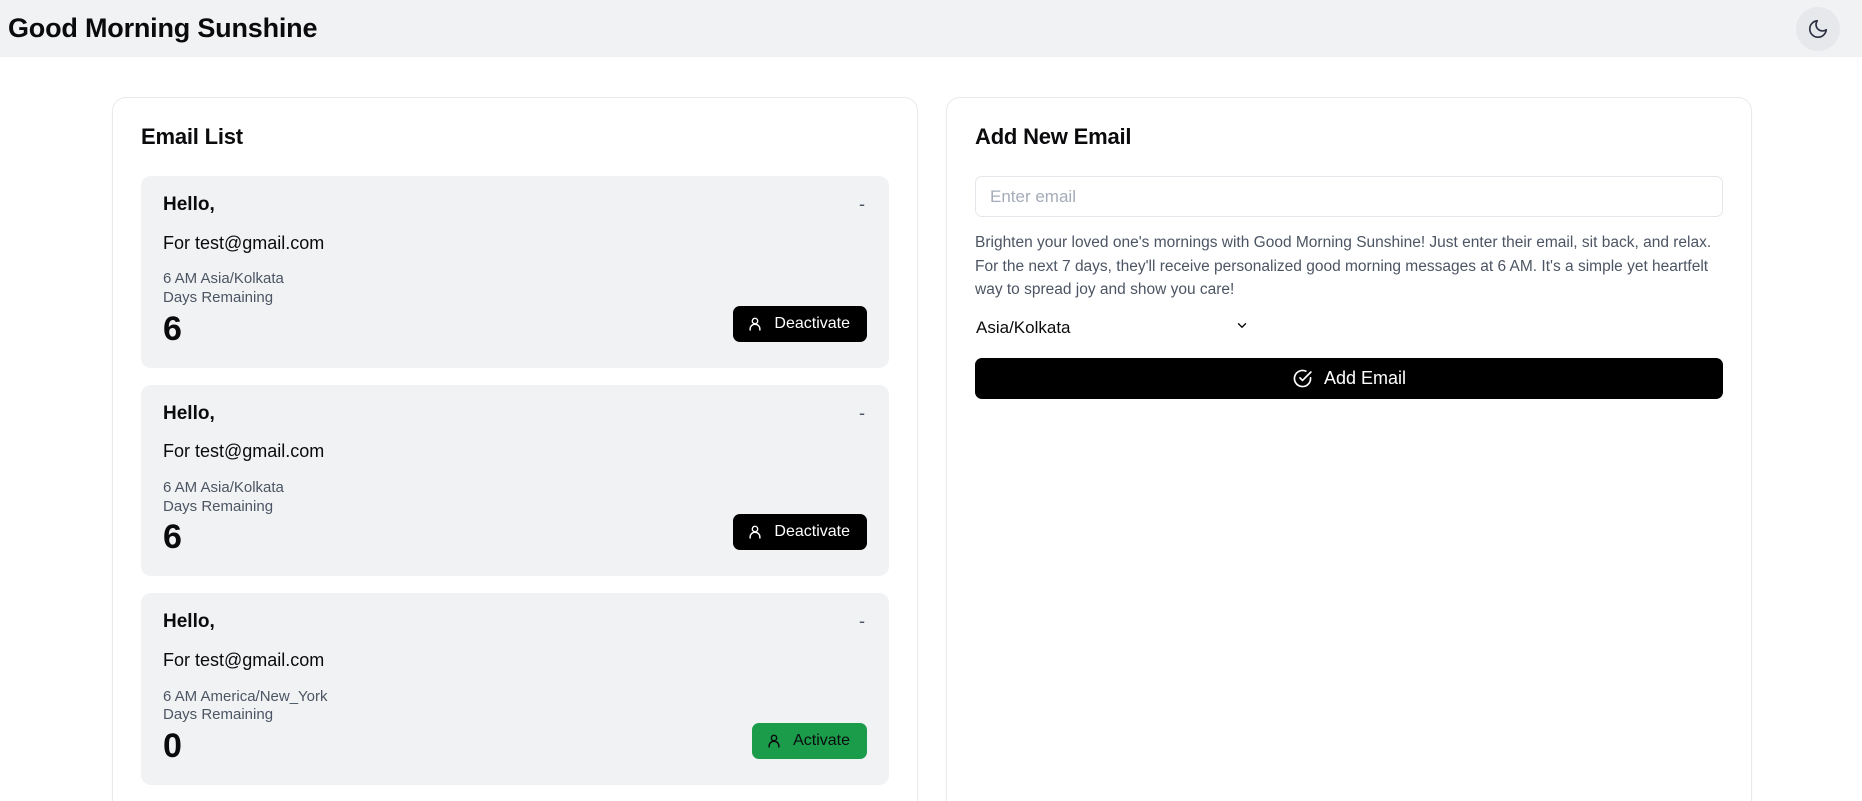 This screenshot has width=1862, height=801. Describe the element at coordinates (245, 696) in the screenshot. I see `schedule-text: 6 AM America/New_York` at that location.